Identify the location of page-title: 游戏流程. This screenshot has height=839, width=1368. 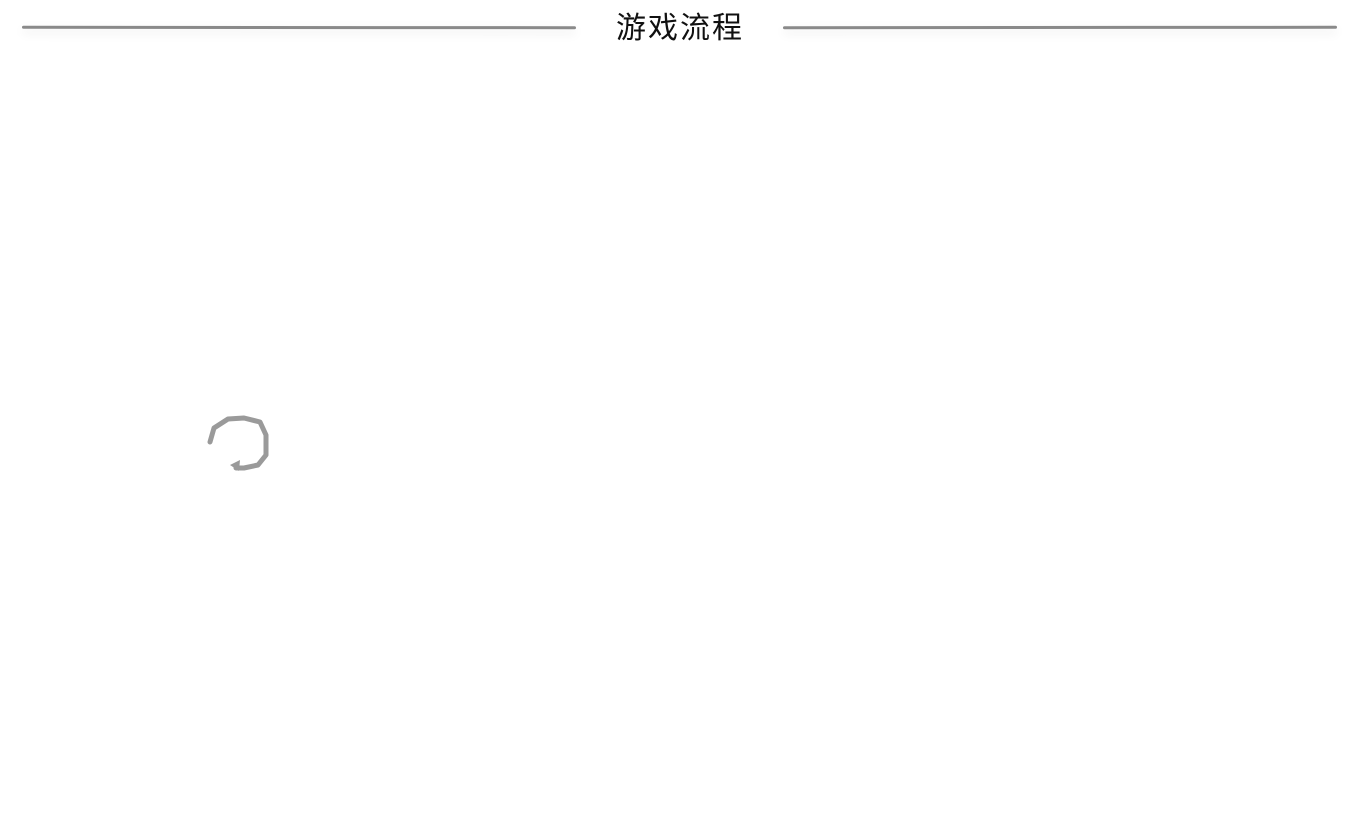
(680, 29).